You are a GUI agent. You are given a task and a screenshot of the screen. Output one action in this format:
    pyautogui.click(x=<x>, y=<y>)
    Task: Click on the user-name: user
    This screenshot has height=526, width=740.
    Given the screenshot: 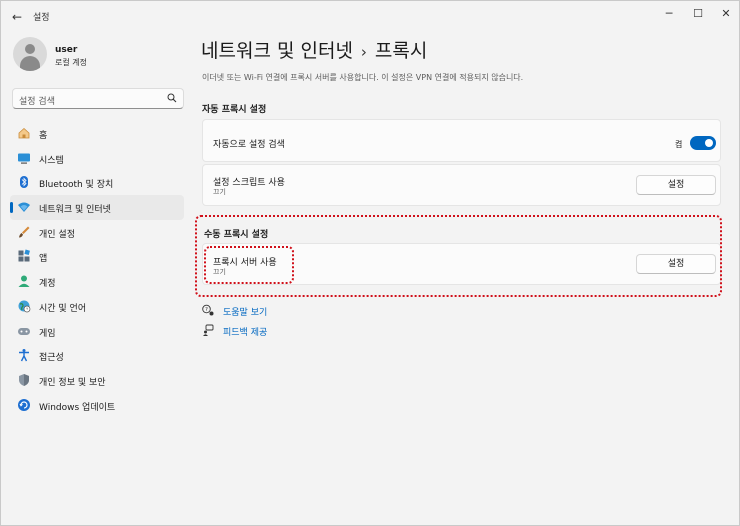 What is the action you would take?
    pyautogui.click(x=66, y=50)
    